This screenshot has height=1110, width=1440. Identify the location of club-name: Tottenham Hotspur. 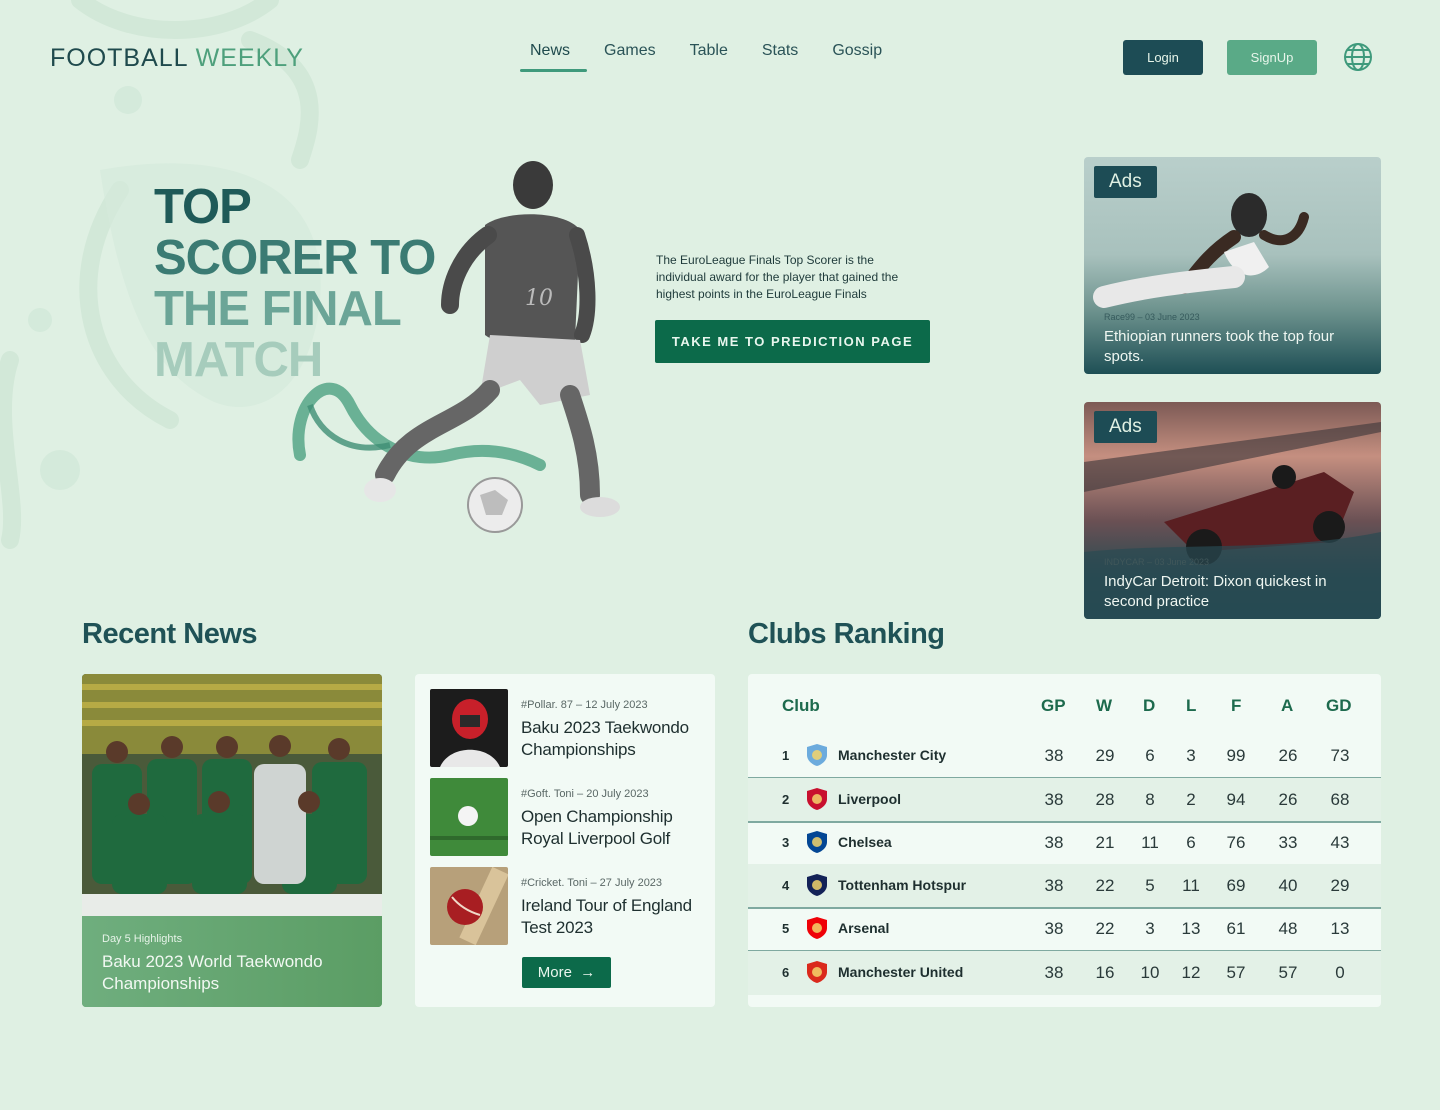
(902, 885).